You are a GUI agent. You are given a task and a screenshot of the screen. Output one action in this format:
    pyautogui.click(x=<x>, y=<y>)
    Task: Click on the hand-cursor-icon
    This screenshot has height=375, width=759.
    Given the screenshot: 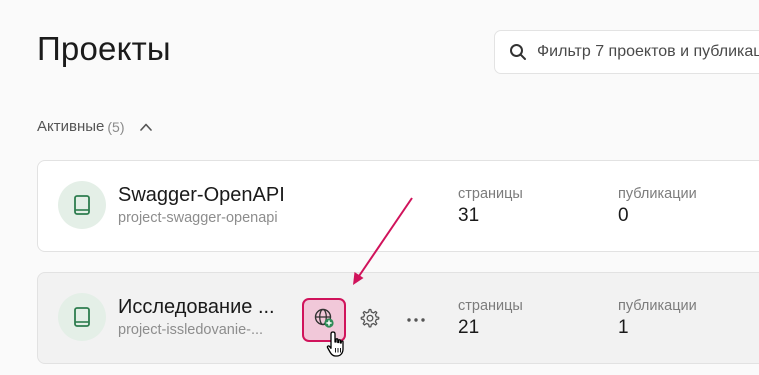 What is the action you would take?
    pyautogui.click(x=337, y=344)
    